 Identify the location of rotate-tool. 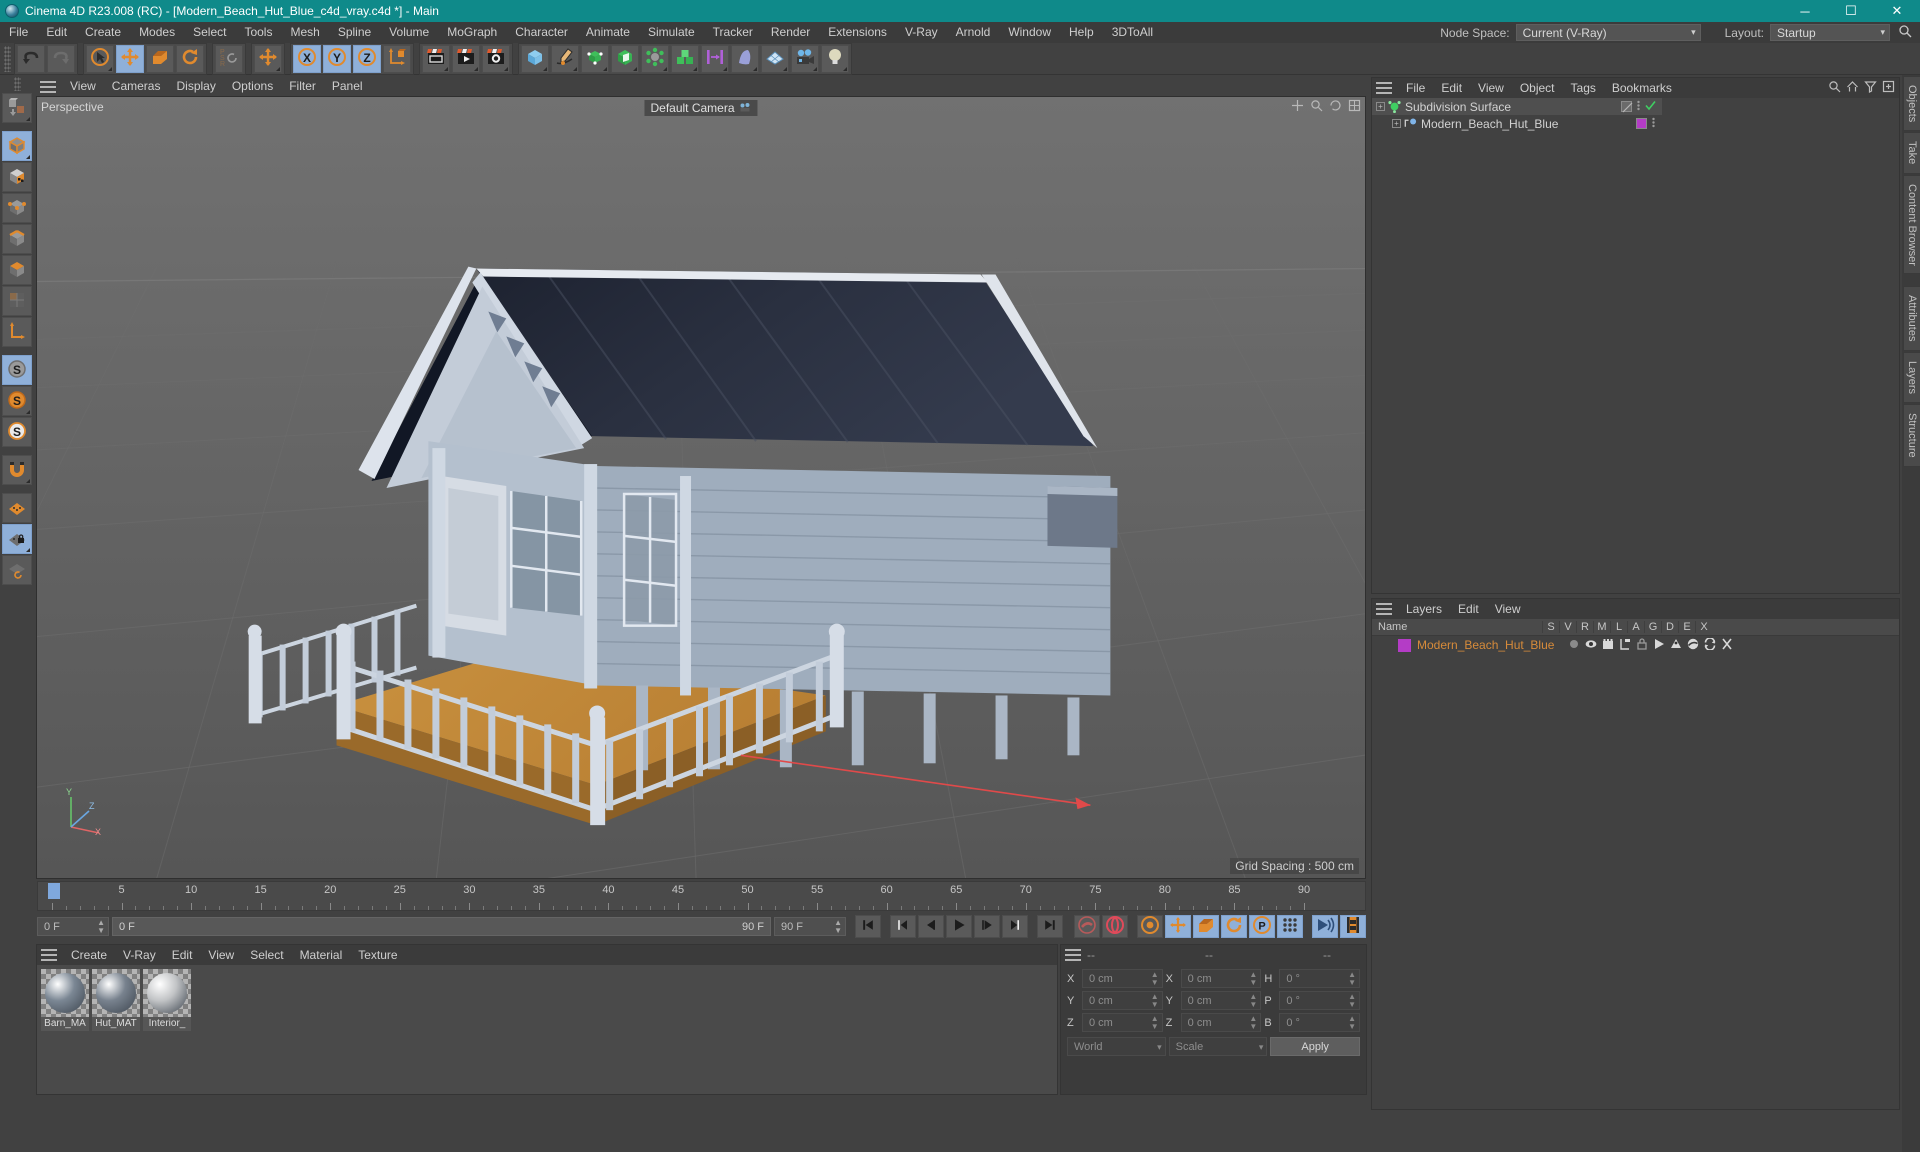
(190, 58).